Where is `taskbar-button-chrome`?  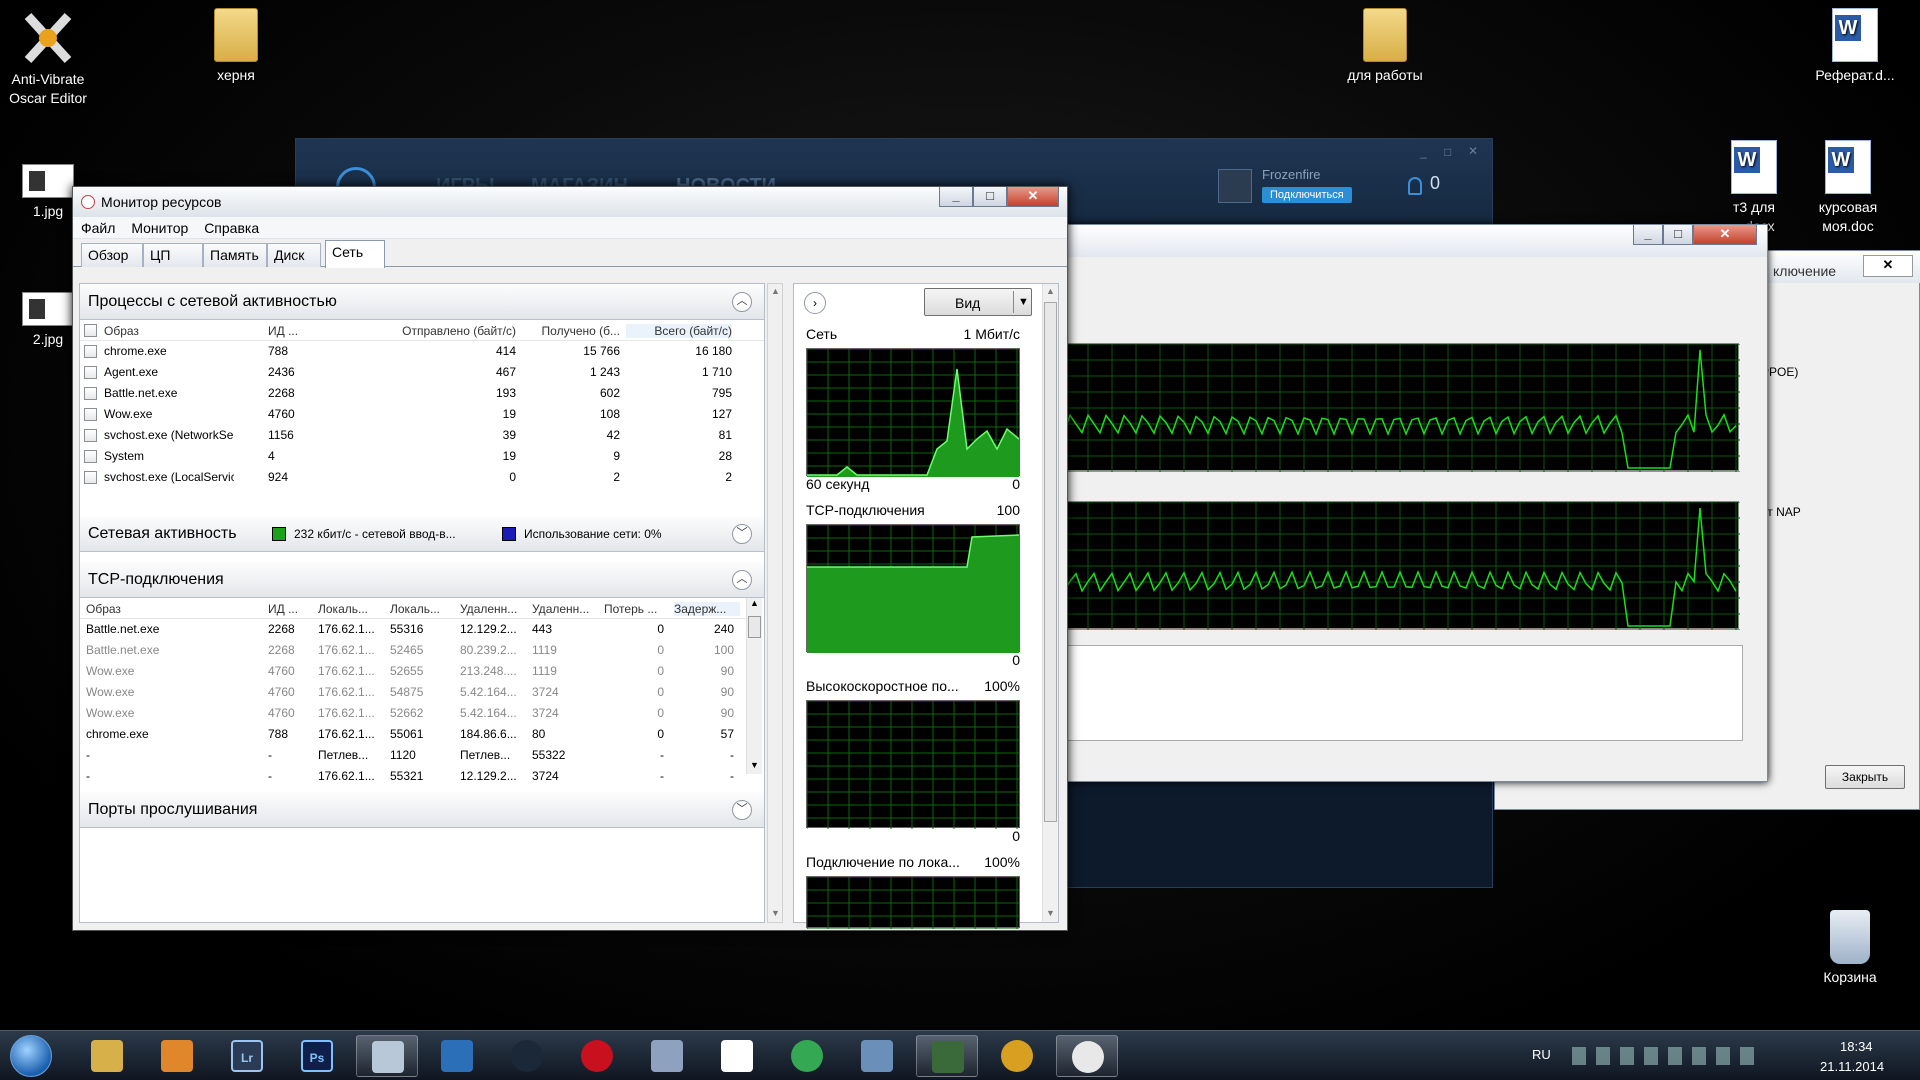
taskbar-button-chrome is located at coordinates (807, 1056).